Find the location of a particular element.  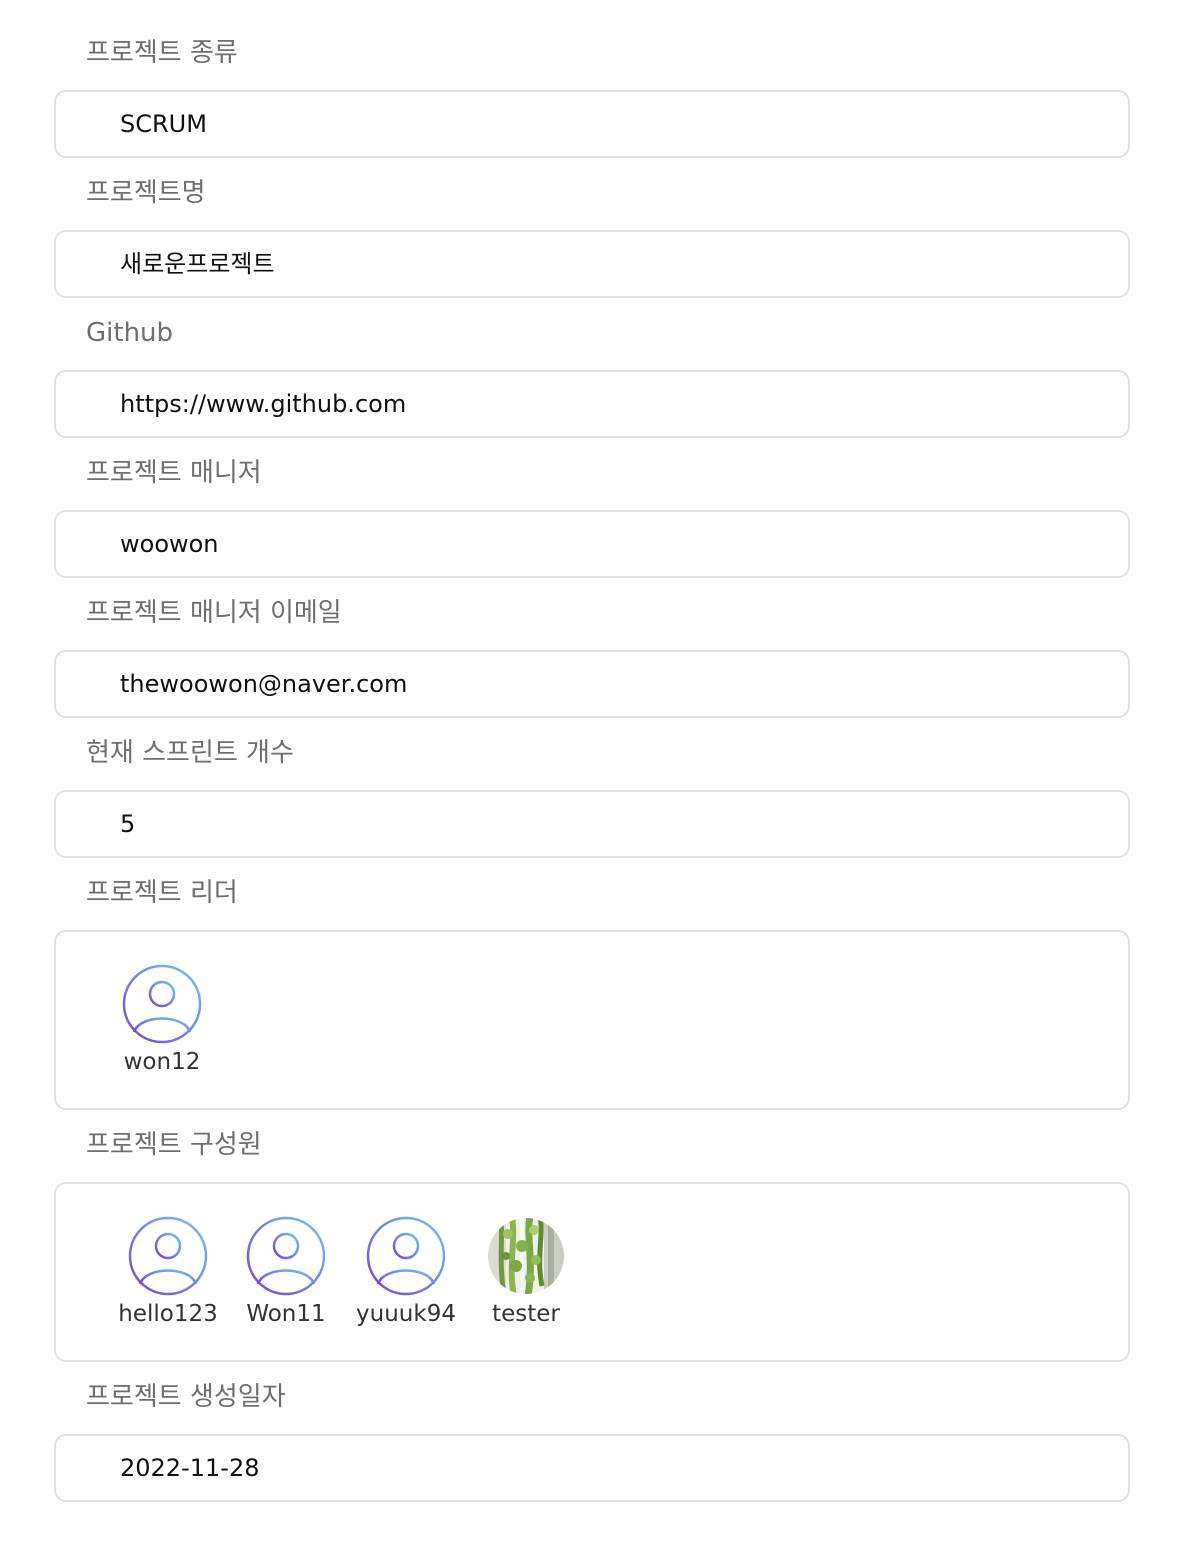

sprint-count-label: 현재 스프린트 개수 is located at coordinates (190, 753).